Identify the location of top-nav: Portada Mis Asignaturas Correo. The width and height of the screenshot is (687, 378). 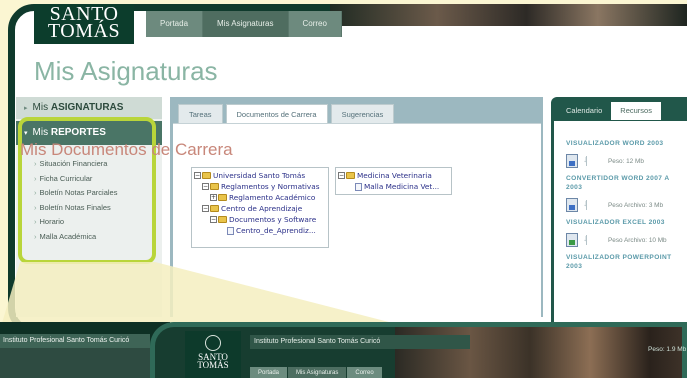
(316, 372).